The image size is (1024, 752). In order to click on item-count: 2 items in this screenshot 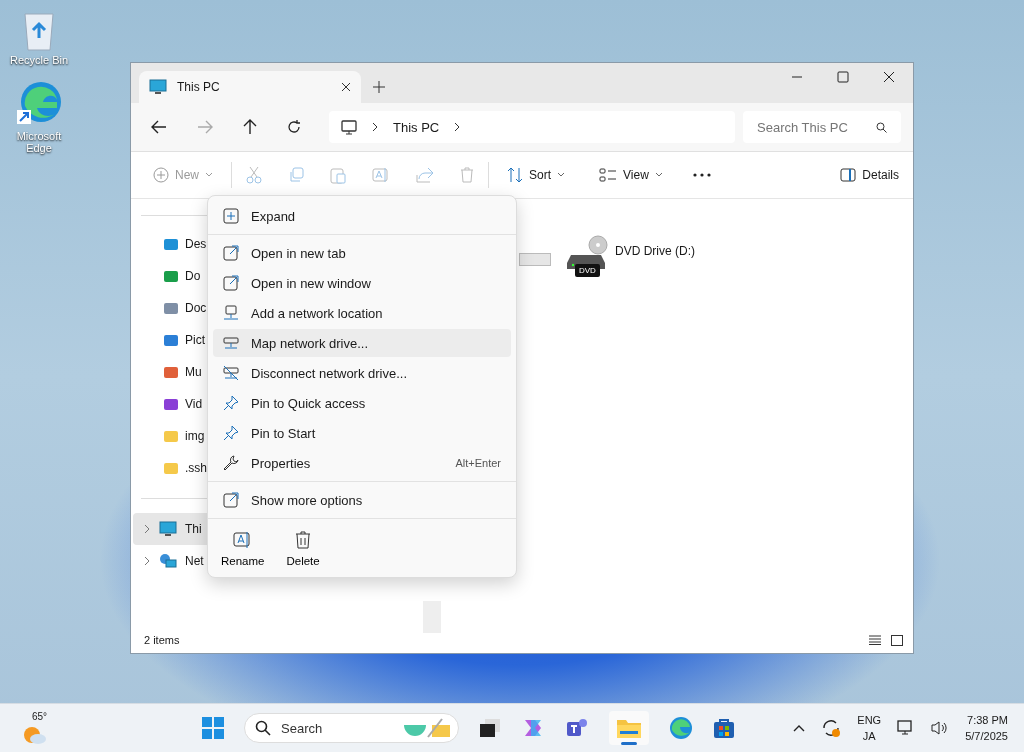, I will do `click(162, 640)`.